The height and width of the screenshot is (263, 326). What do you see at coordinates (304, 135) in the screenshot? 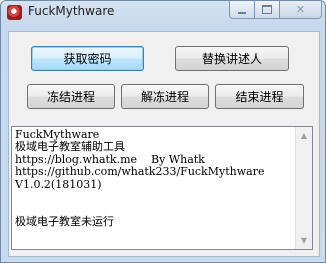
I see `scroll-up-icon: ▲` at bounding box center [304, 135].